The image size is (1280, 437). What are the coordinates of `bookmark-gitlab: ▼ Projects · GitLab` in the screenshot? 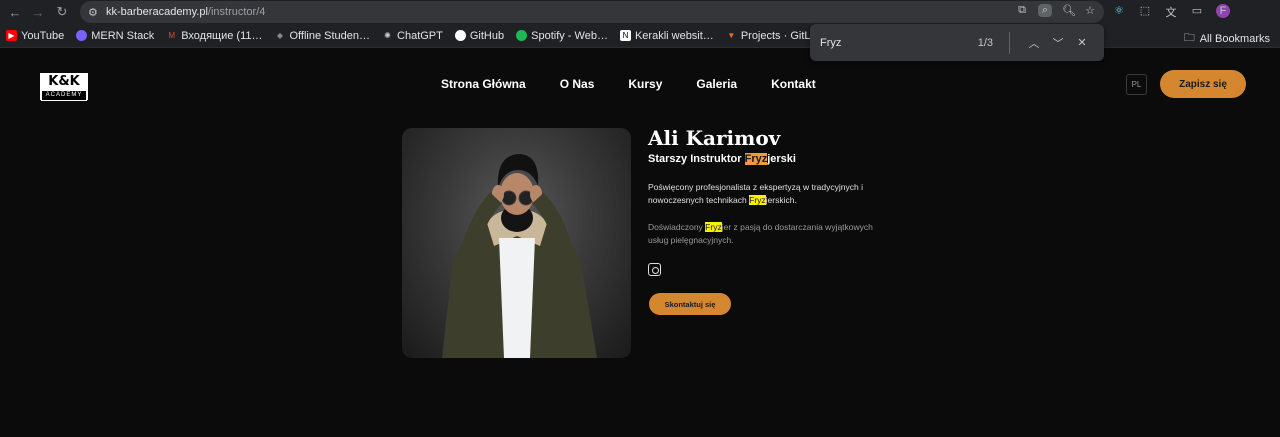 It's located at (774, 36).